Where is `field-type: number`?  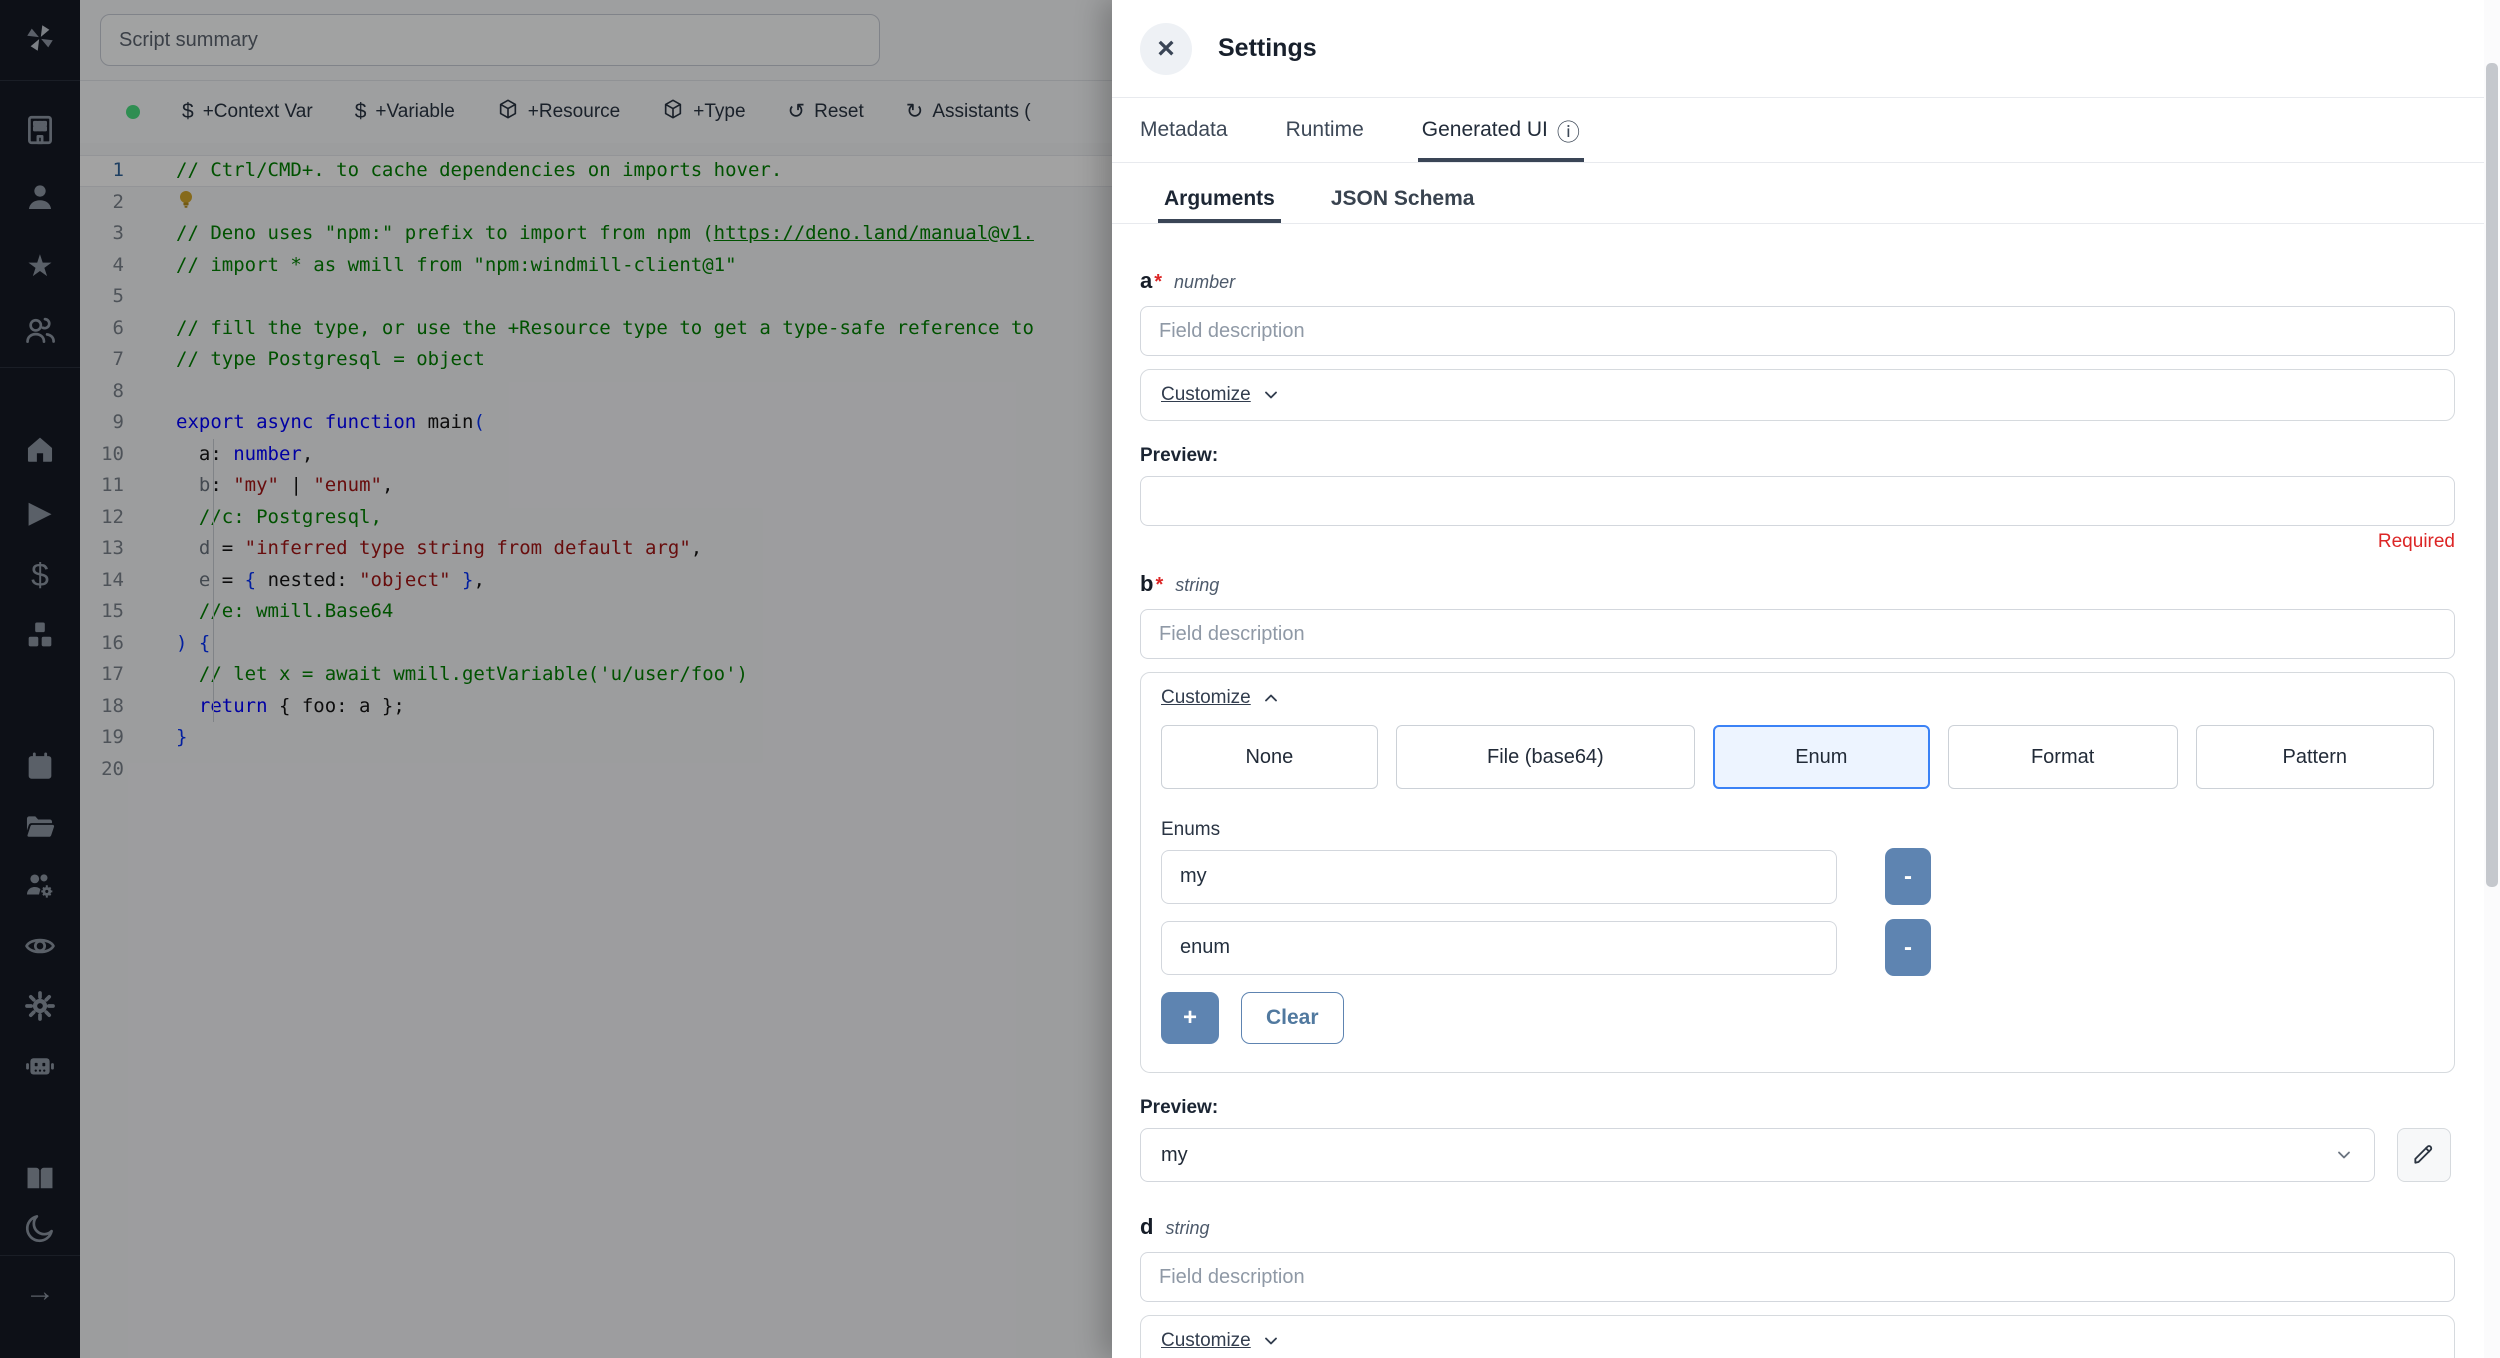
field-type: number is located at coordinates (1205, 282).